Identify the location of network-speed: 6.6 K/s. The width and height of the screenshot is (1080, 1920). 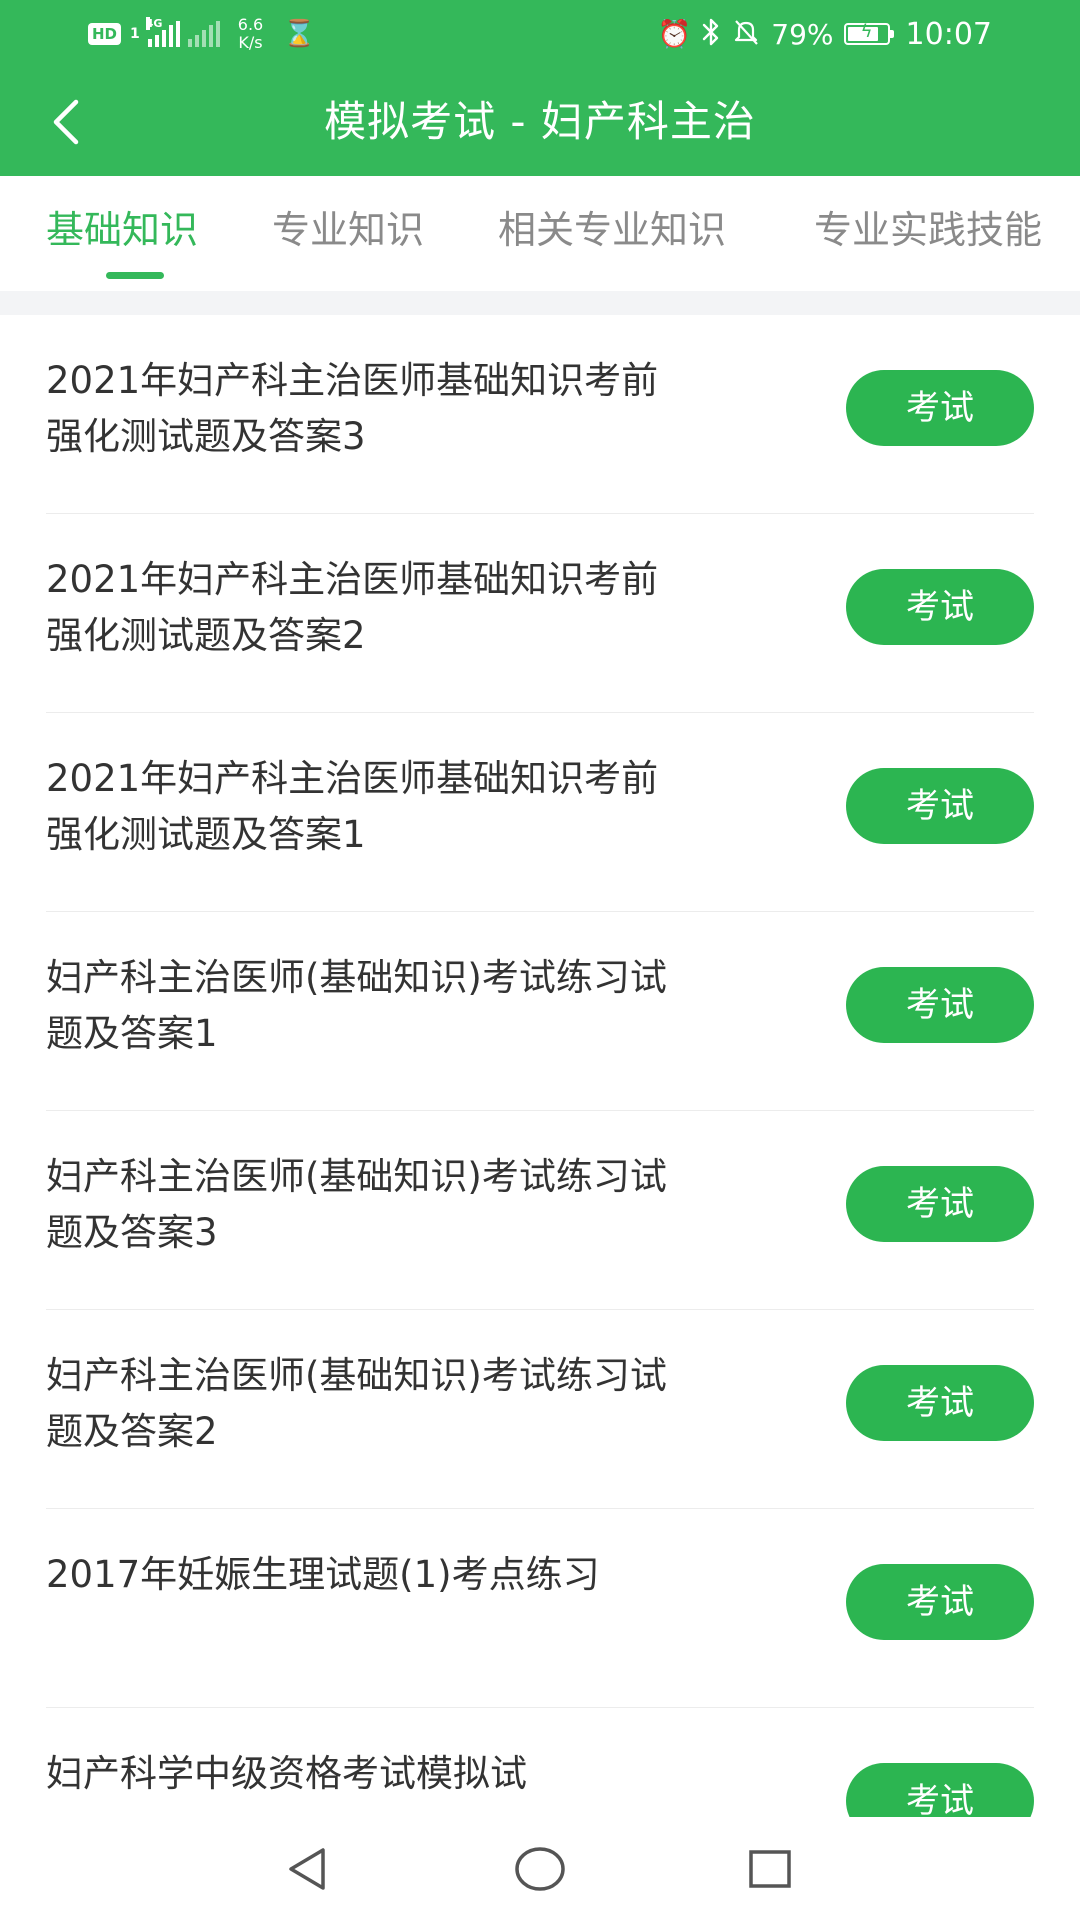
(250, 34).